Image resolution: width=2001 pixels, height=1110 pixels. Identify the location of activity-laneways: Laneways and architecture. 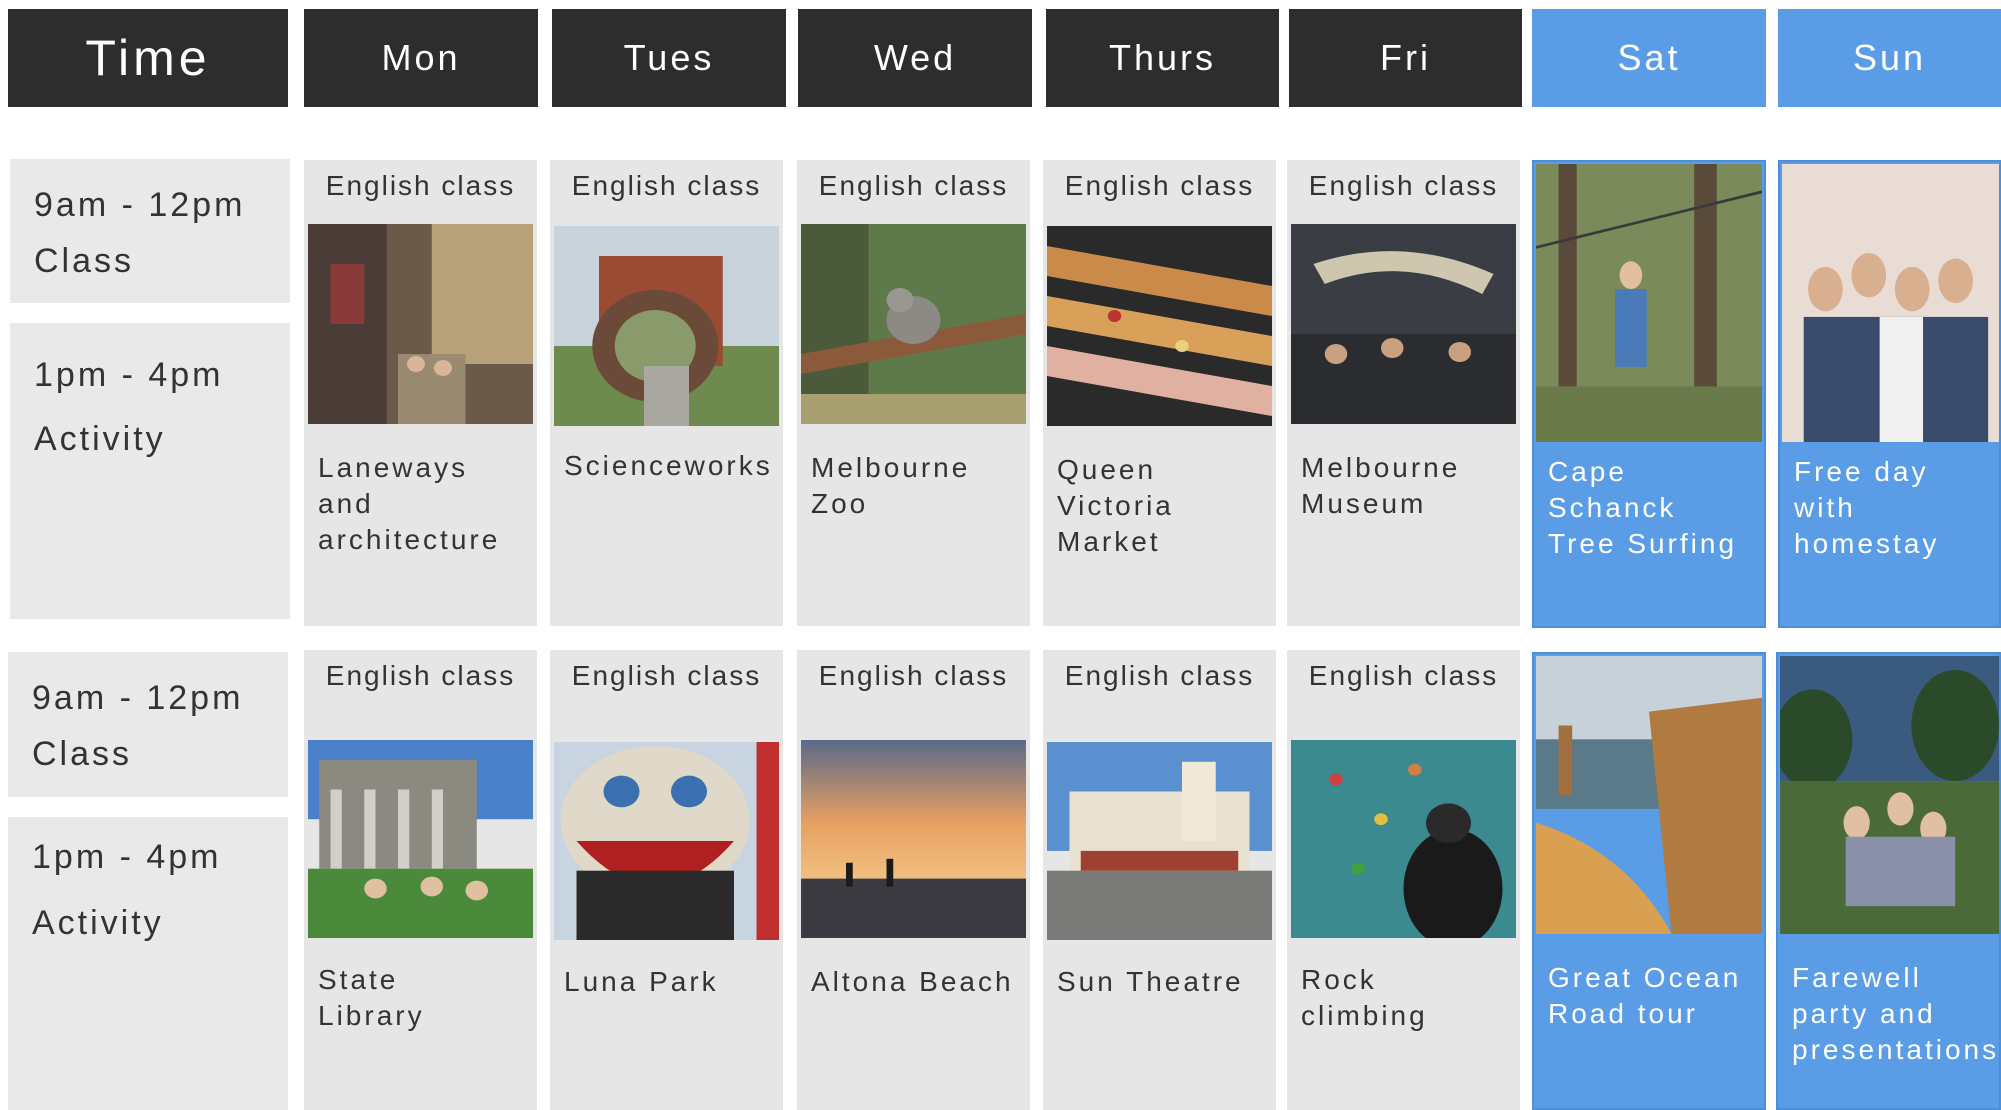
(409, 503).